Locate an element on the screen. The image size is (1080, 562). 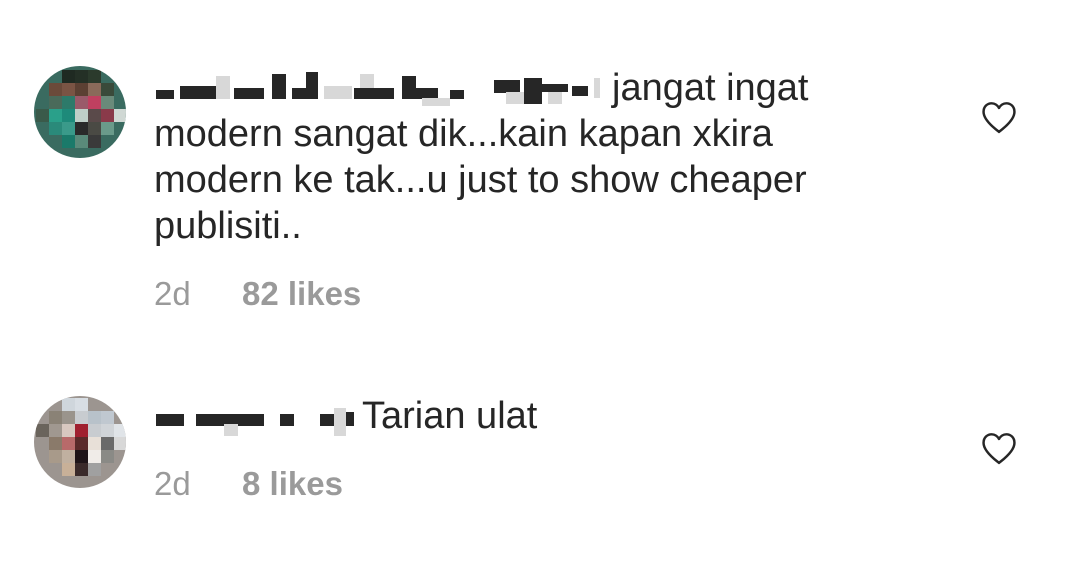
comment-meta: 2d 82 likes is located at coordinates (257, 294).